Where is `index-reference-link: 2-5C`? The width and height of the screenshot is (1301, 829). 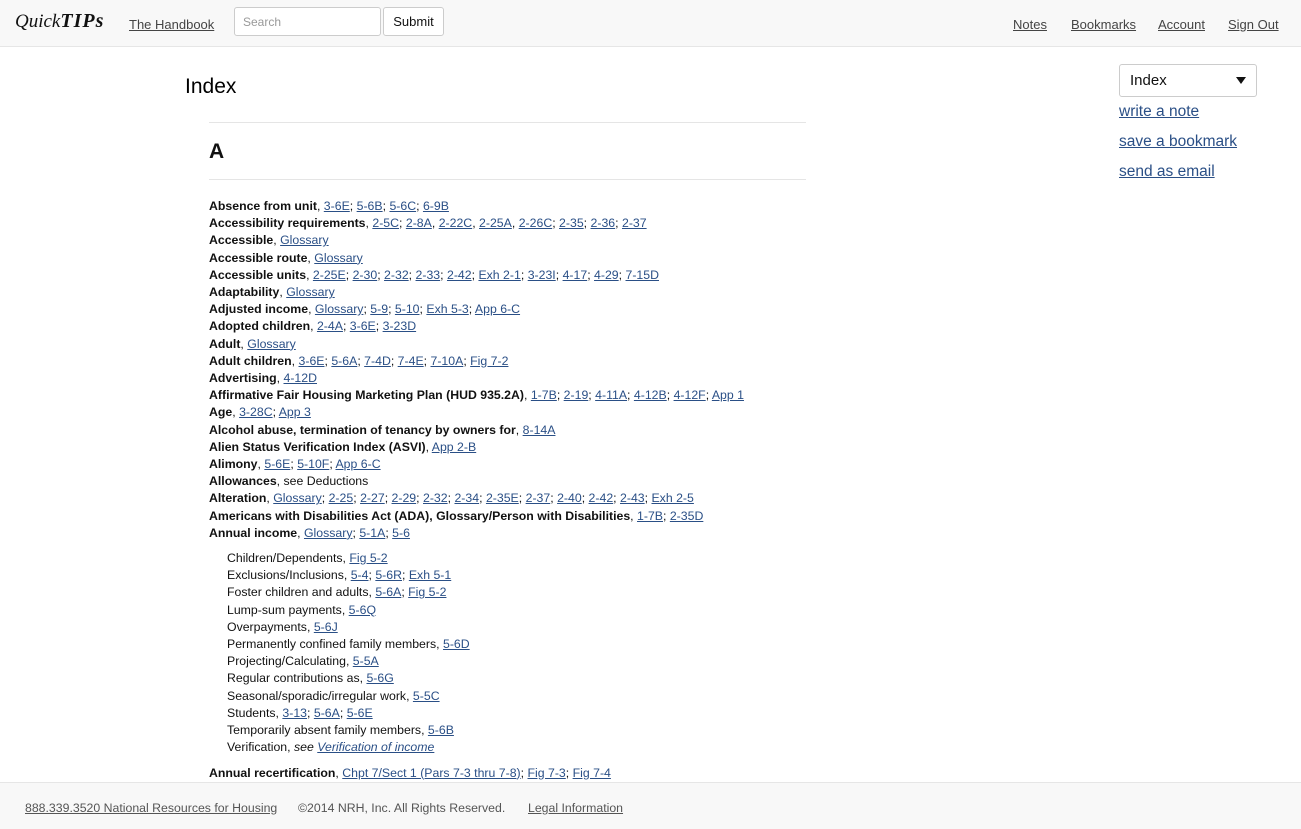
index-reference-link: 2-5C is located at coordinates (385, 223).